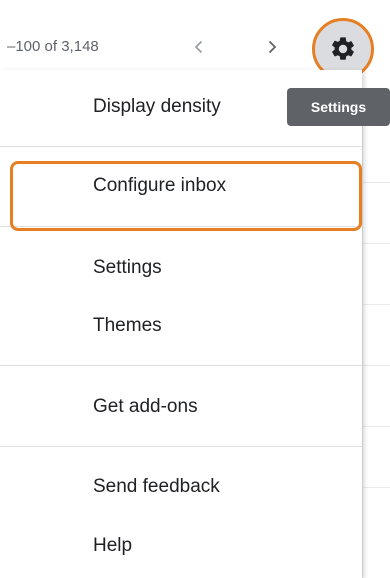  What do you see at coordinates (343, 48) in the screenshot?
I see `gear-icon` at bounding box center [343, 48].